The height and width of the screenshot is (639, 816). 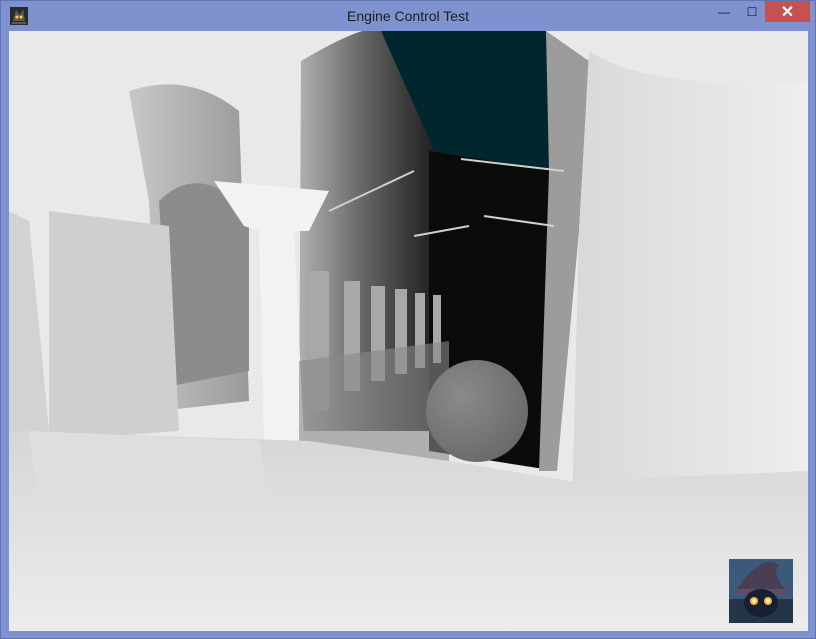 What do you see at coordinates (787, 11) in the screenshot?
I see `close-button: ✕` at bounding box center [787, 11].